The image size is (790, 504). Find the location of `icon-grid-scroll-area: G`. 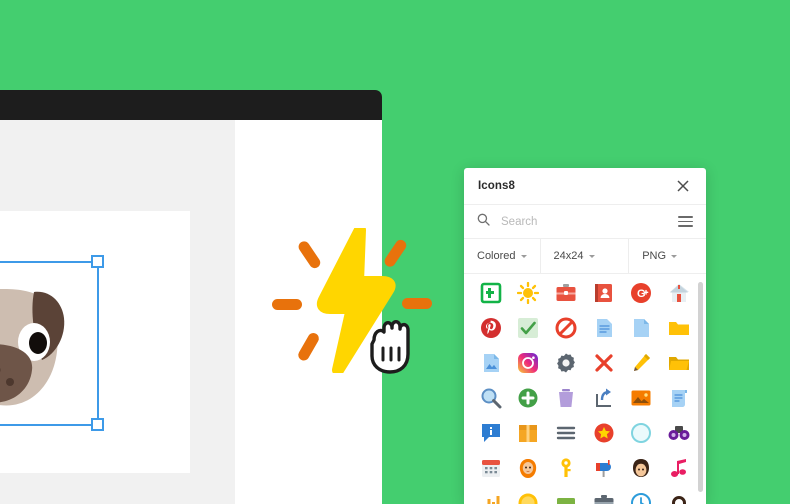

icon-grid-scroll-area: G is located at coordinates (585, 389).